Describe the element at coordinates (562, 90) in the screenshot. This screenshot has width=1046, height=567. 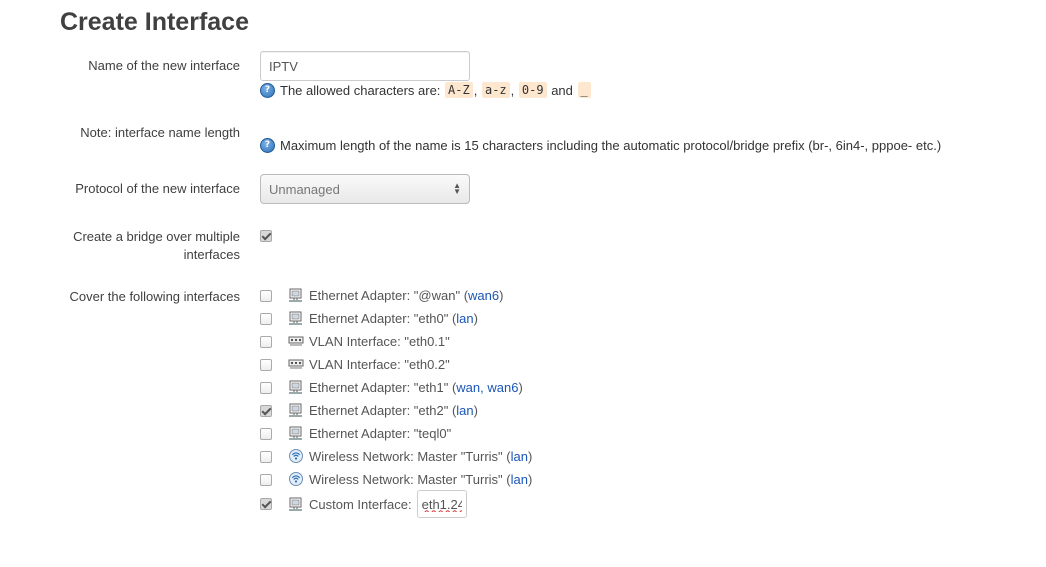
I see `allowed-and: and` at that location.